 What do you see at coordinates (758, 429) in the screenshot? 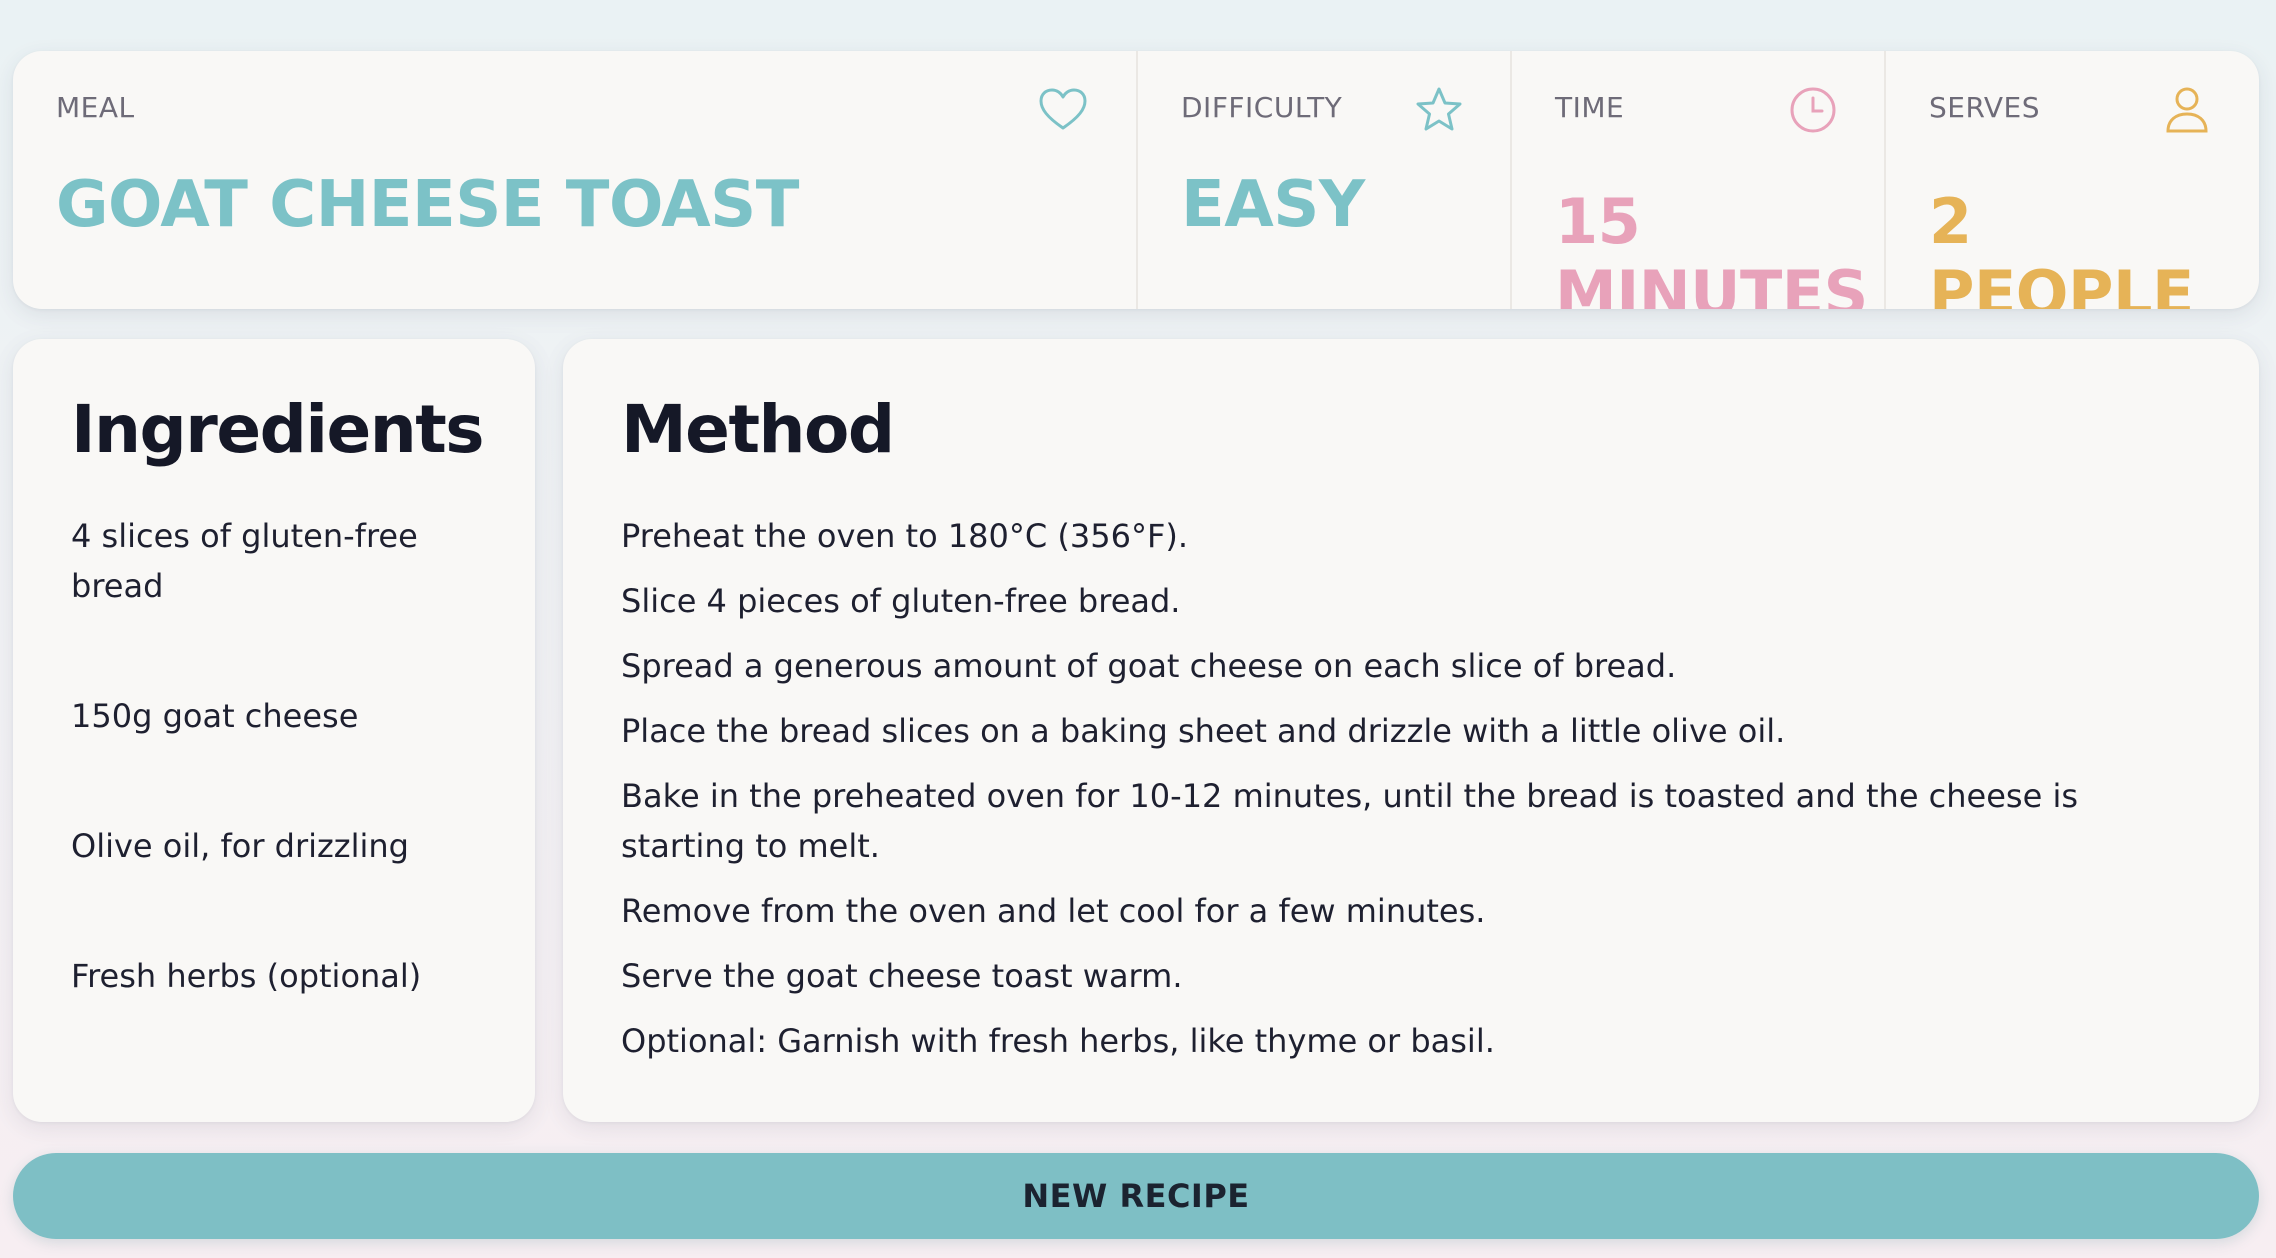
I see `method-title: Method` at bounding box center [758, 429].